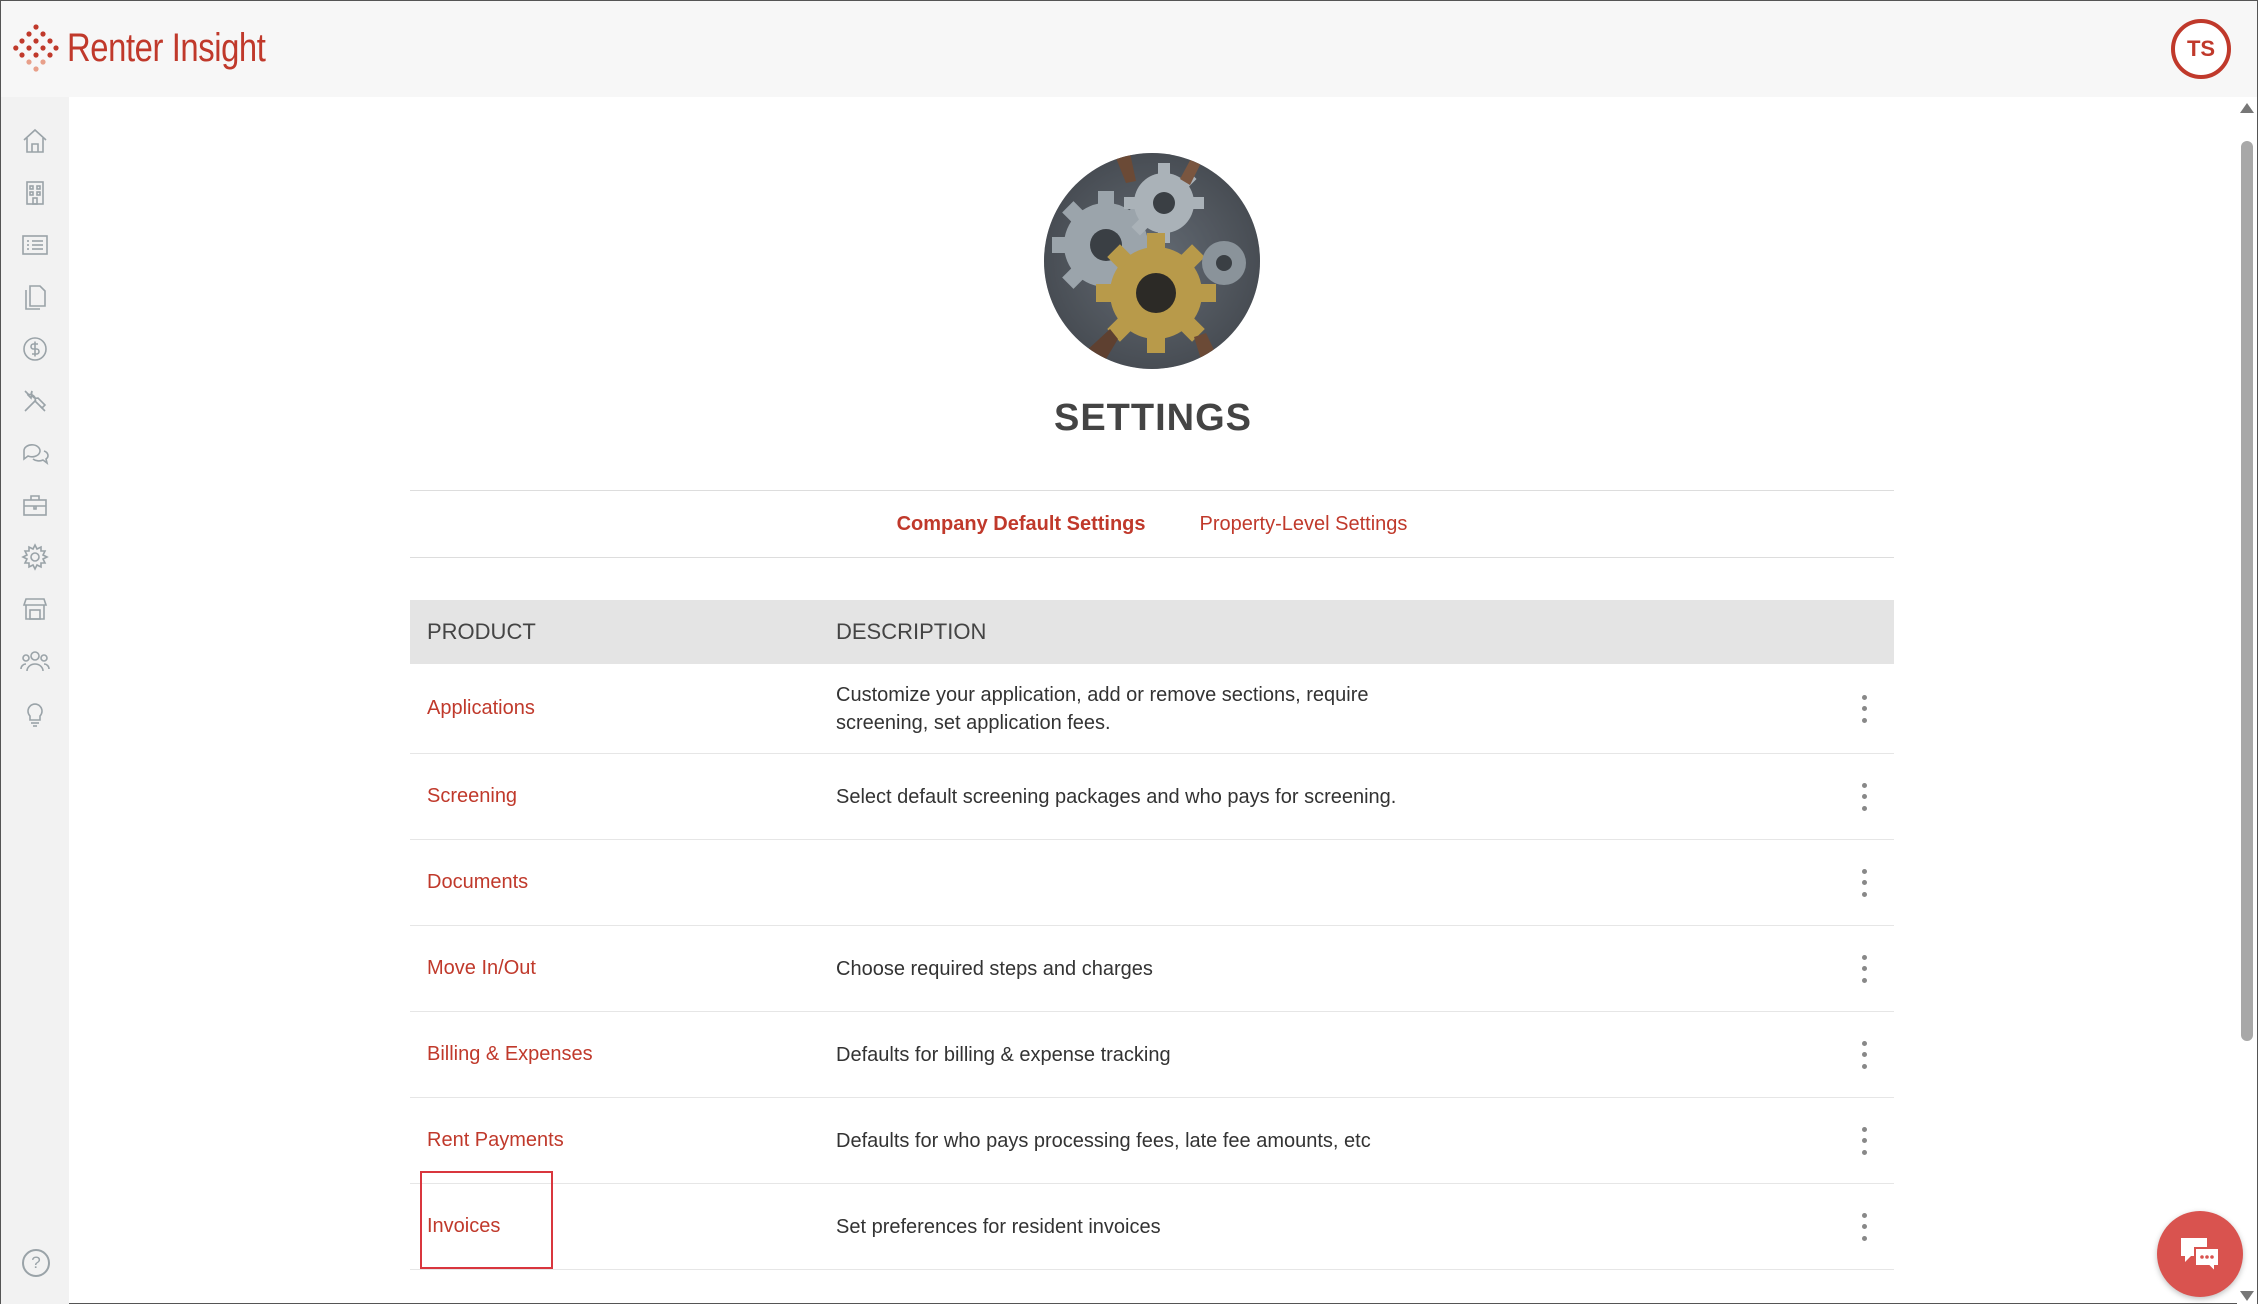 This screenshot has width=2258, height=1304. Describe the element at coordinates (36, 48) in the screenshot. I see `logo-mark-icon` at that location.